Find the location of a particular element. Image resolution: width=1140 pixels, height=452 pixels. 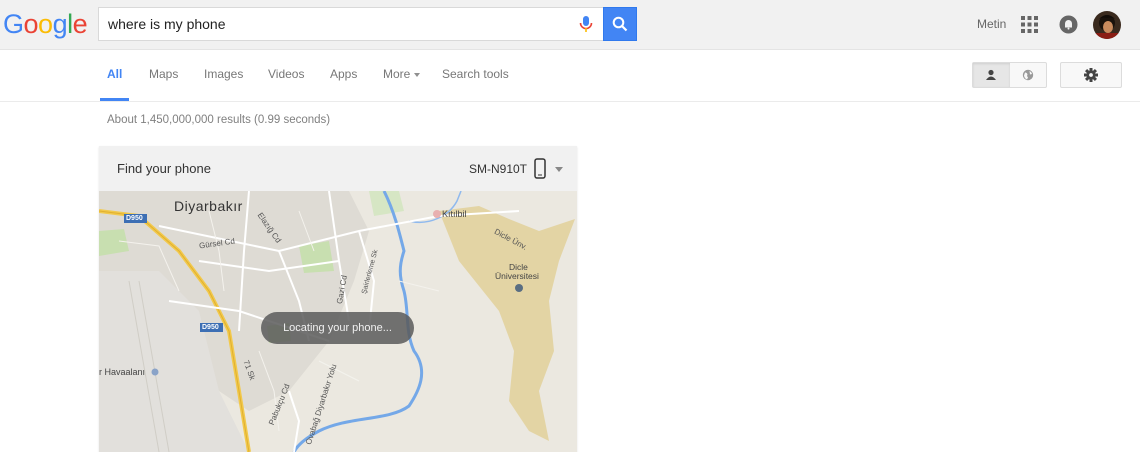

search-button is located at coordinates (620, 24).